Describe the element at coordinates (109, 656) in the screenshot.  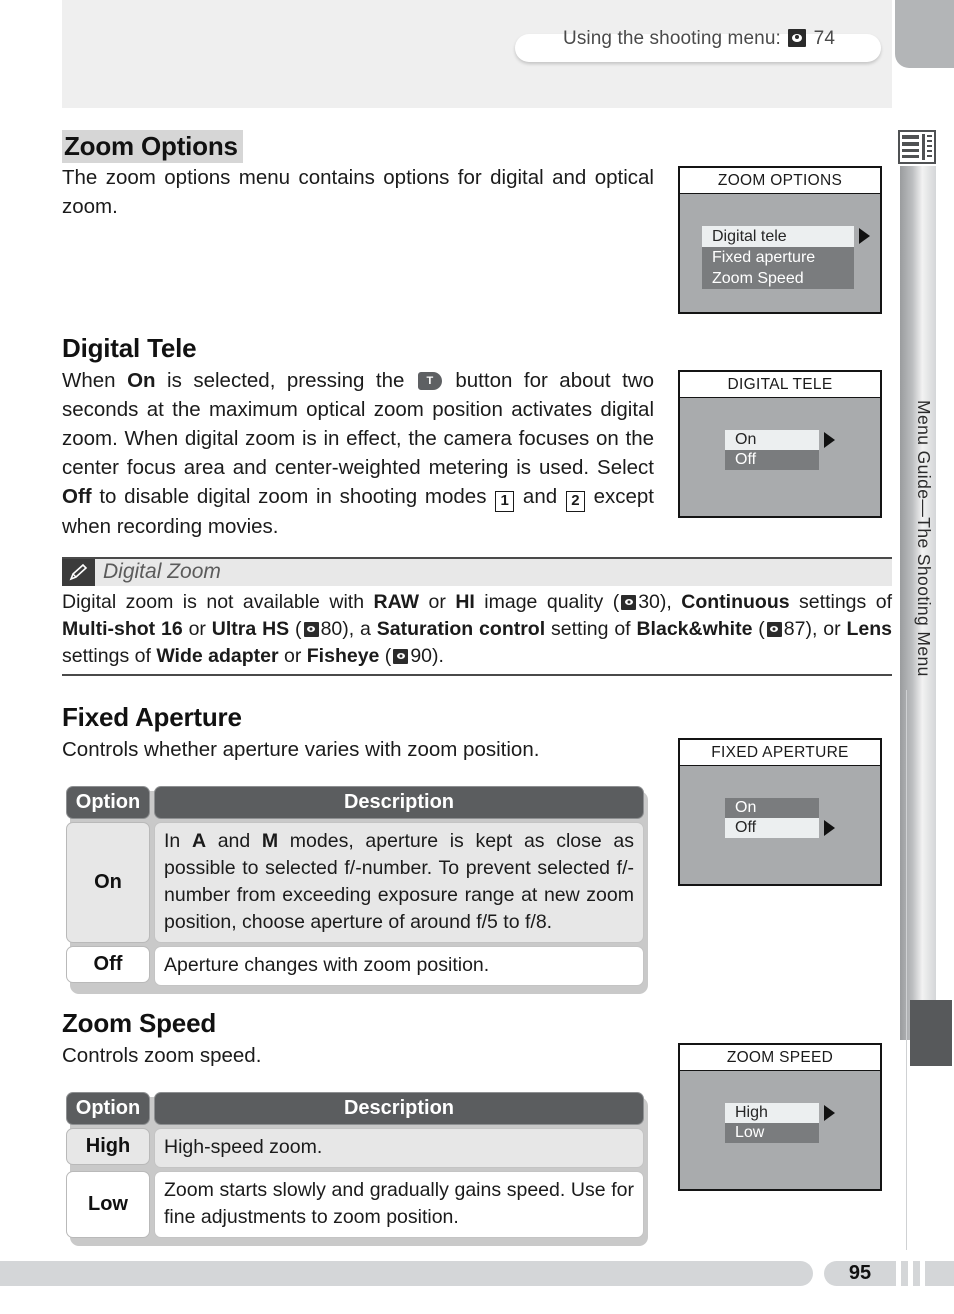
I see `nz-t9: settings of` at that location.